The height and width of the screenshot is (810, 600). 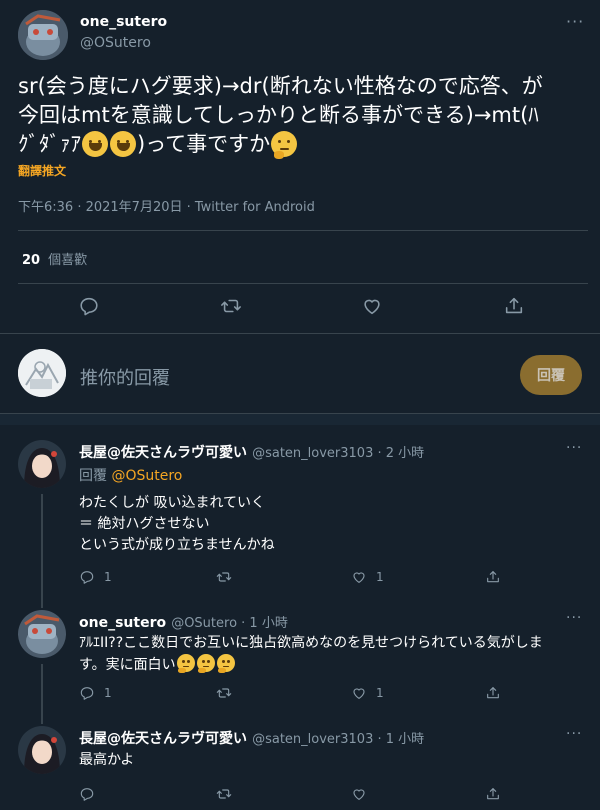 What do you see at coordinates (42, 373) in the screenshot?
I see `user-avatar` at bounding box center [42, 373].